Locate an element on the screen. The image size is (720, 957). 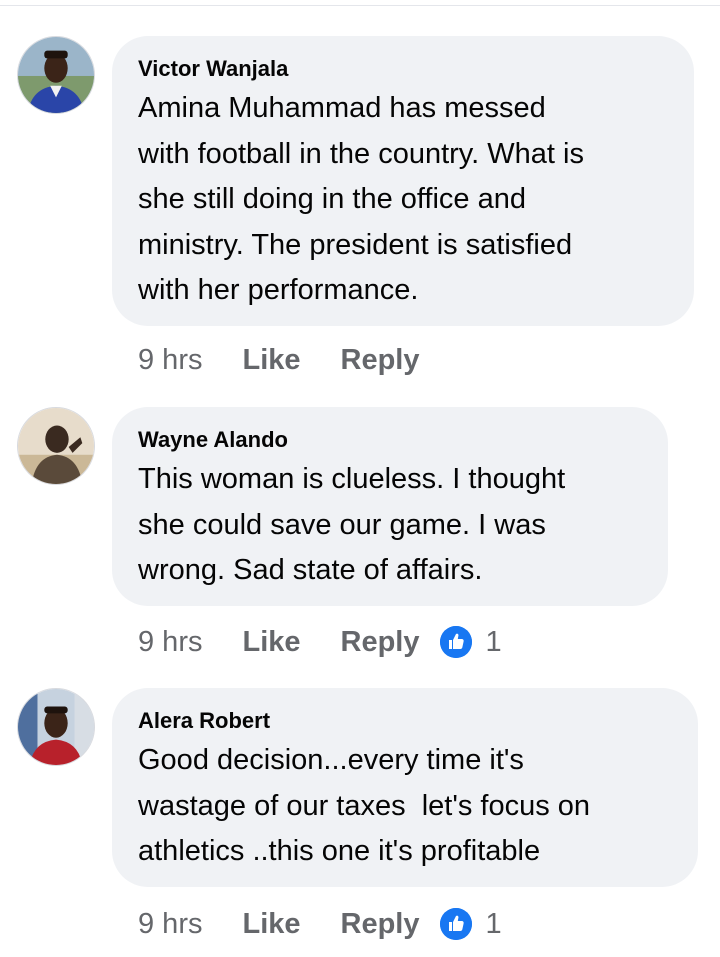
top-divider is located at coordinates (360, 5).